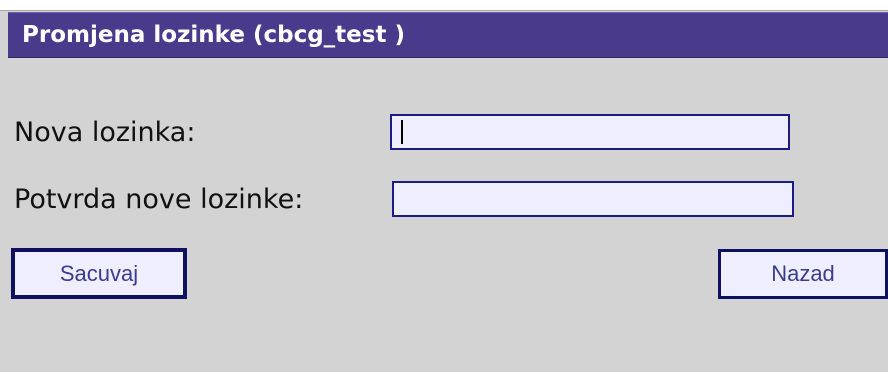 The height and width of the screenshot is (372, 888). What do you see at coordinates (105, 132) in the screenshot?
I see `new-password-label: Nova lozinka:` at bounding box center [105, 132].